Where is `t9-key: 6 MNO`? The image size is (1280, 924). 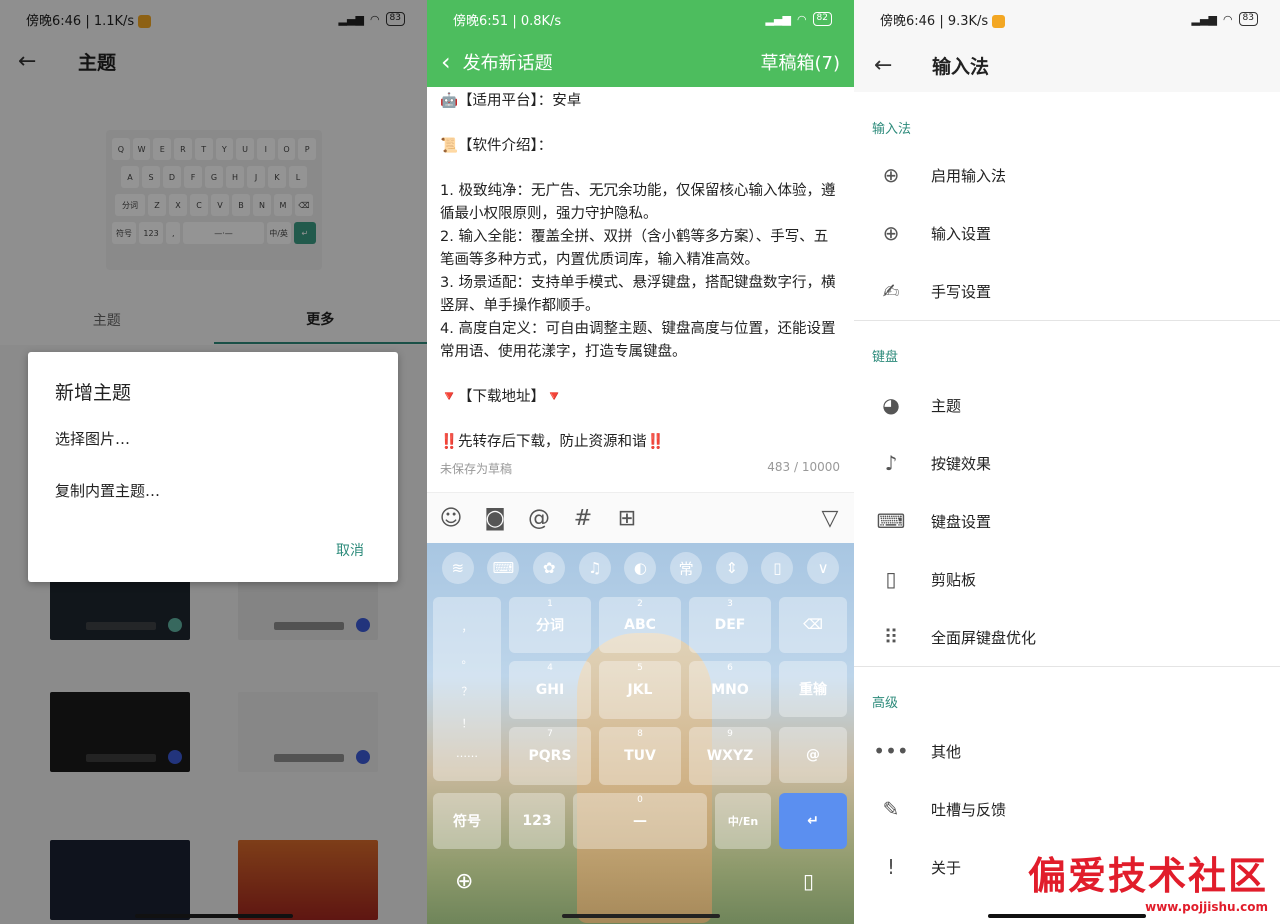
t9-key: 6 MNO is located at coordinates (730, 690).